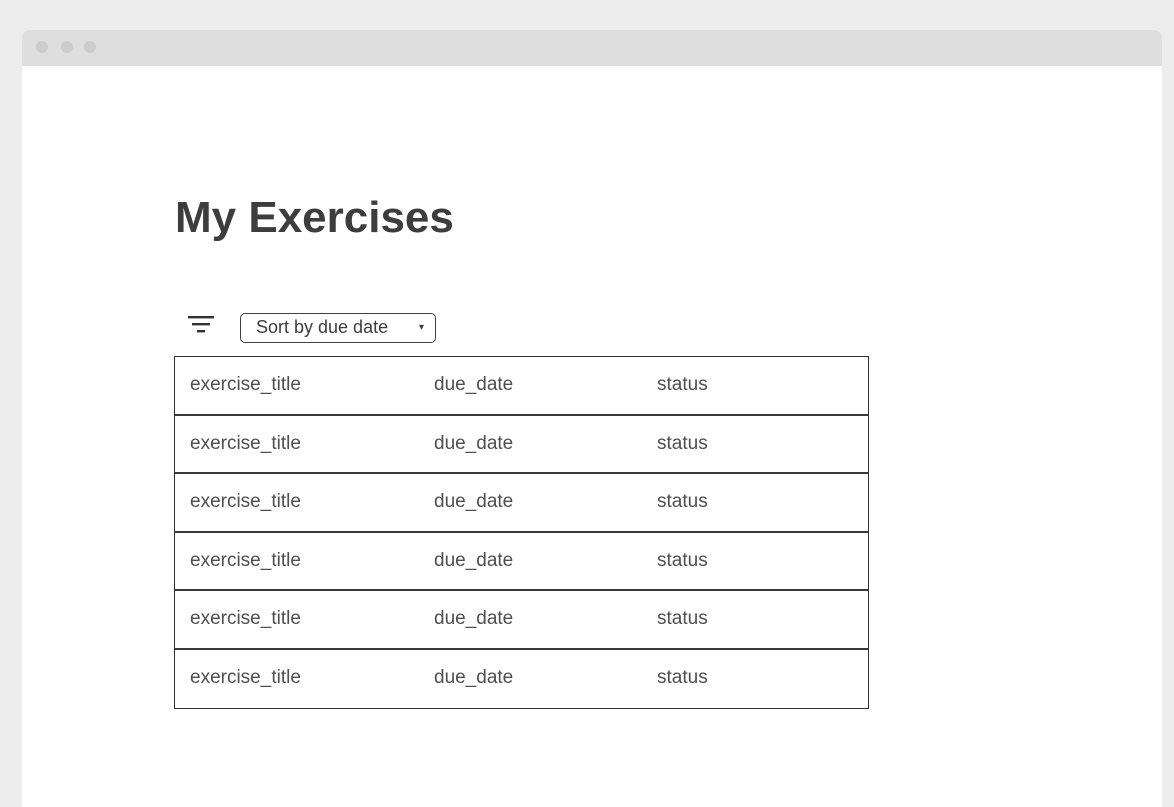 The image size is (1174, 807). What do you see at coordinates (67, 47) in the screenshot?
I see `minimize-dot` at bounding box center [67, 47].